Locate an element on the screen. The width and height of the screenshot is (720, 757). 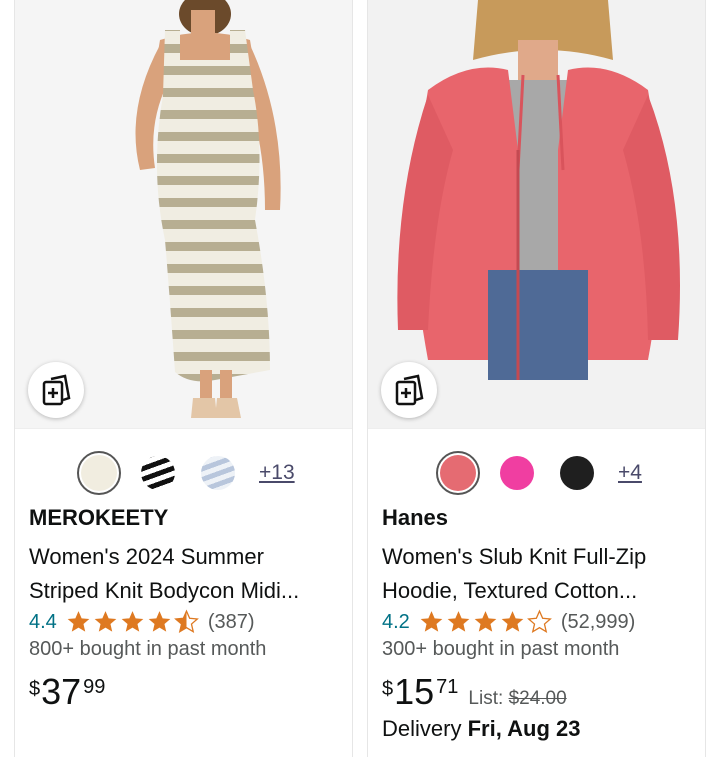
rating-value: 4.2 is located at coordinates (396, 621).